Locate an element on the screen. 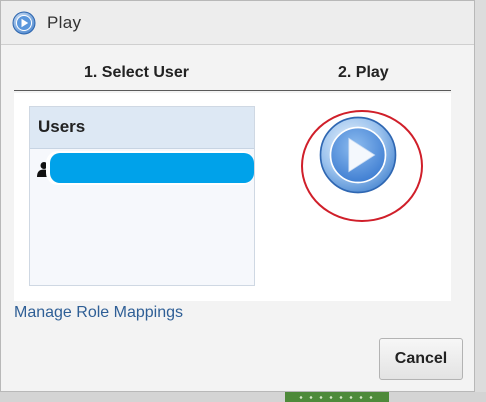 The image size is (486, 402). dialog-titlebar: Play is located at coordinates (237, 23).